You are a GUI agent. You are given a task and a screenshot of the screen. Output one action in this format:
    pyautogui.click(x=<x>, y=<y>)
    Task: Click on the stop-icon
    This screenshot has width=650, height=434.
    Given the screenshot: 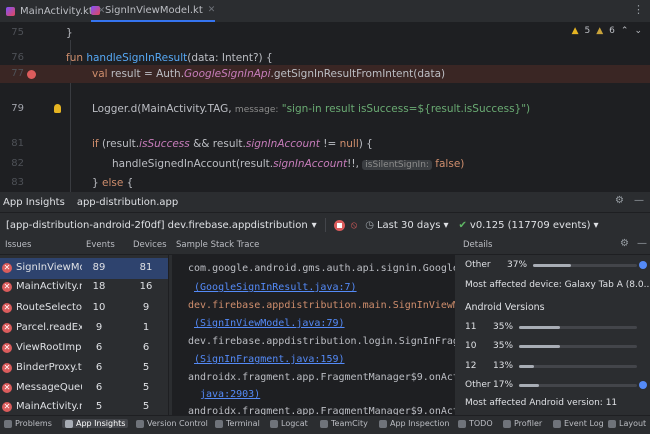 What is the action you would take?
    pyautogui.click(x=339, y=225)
    